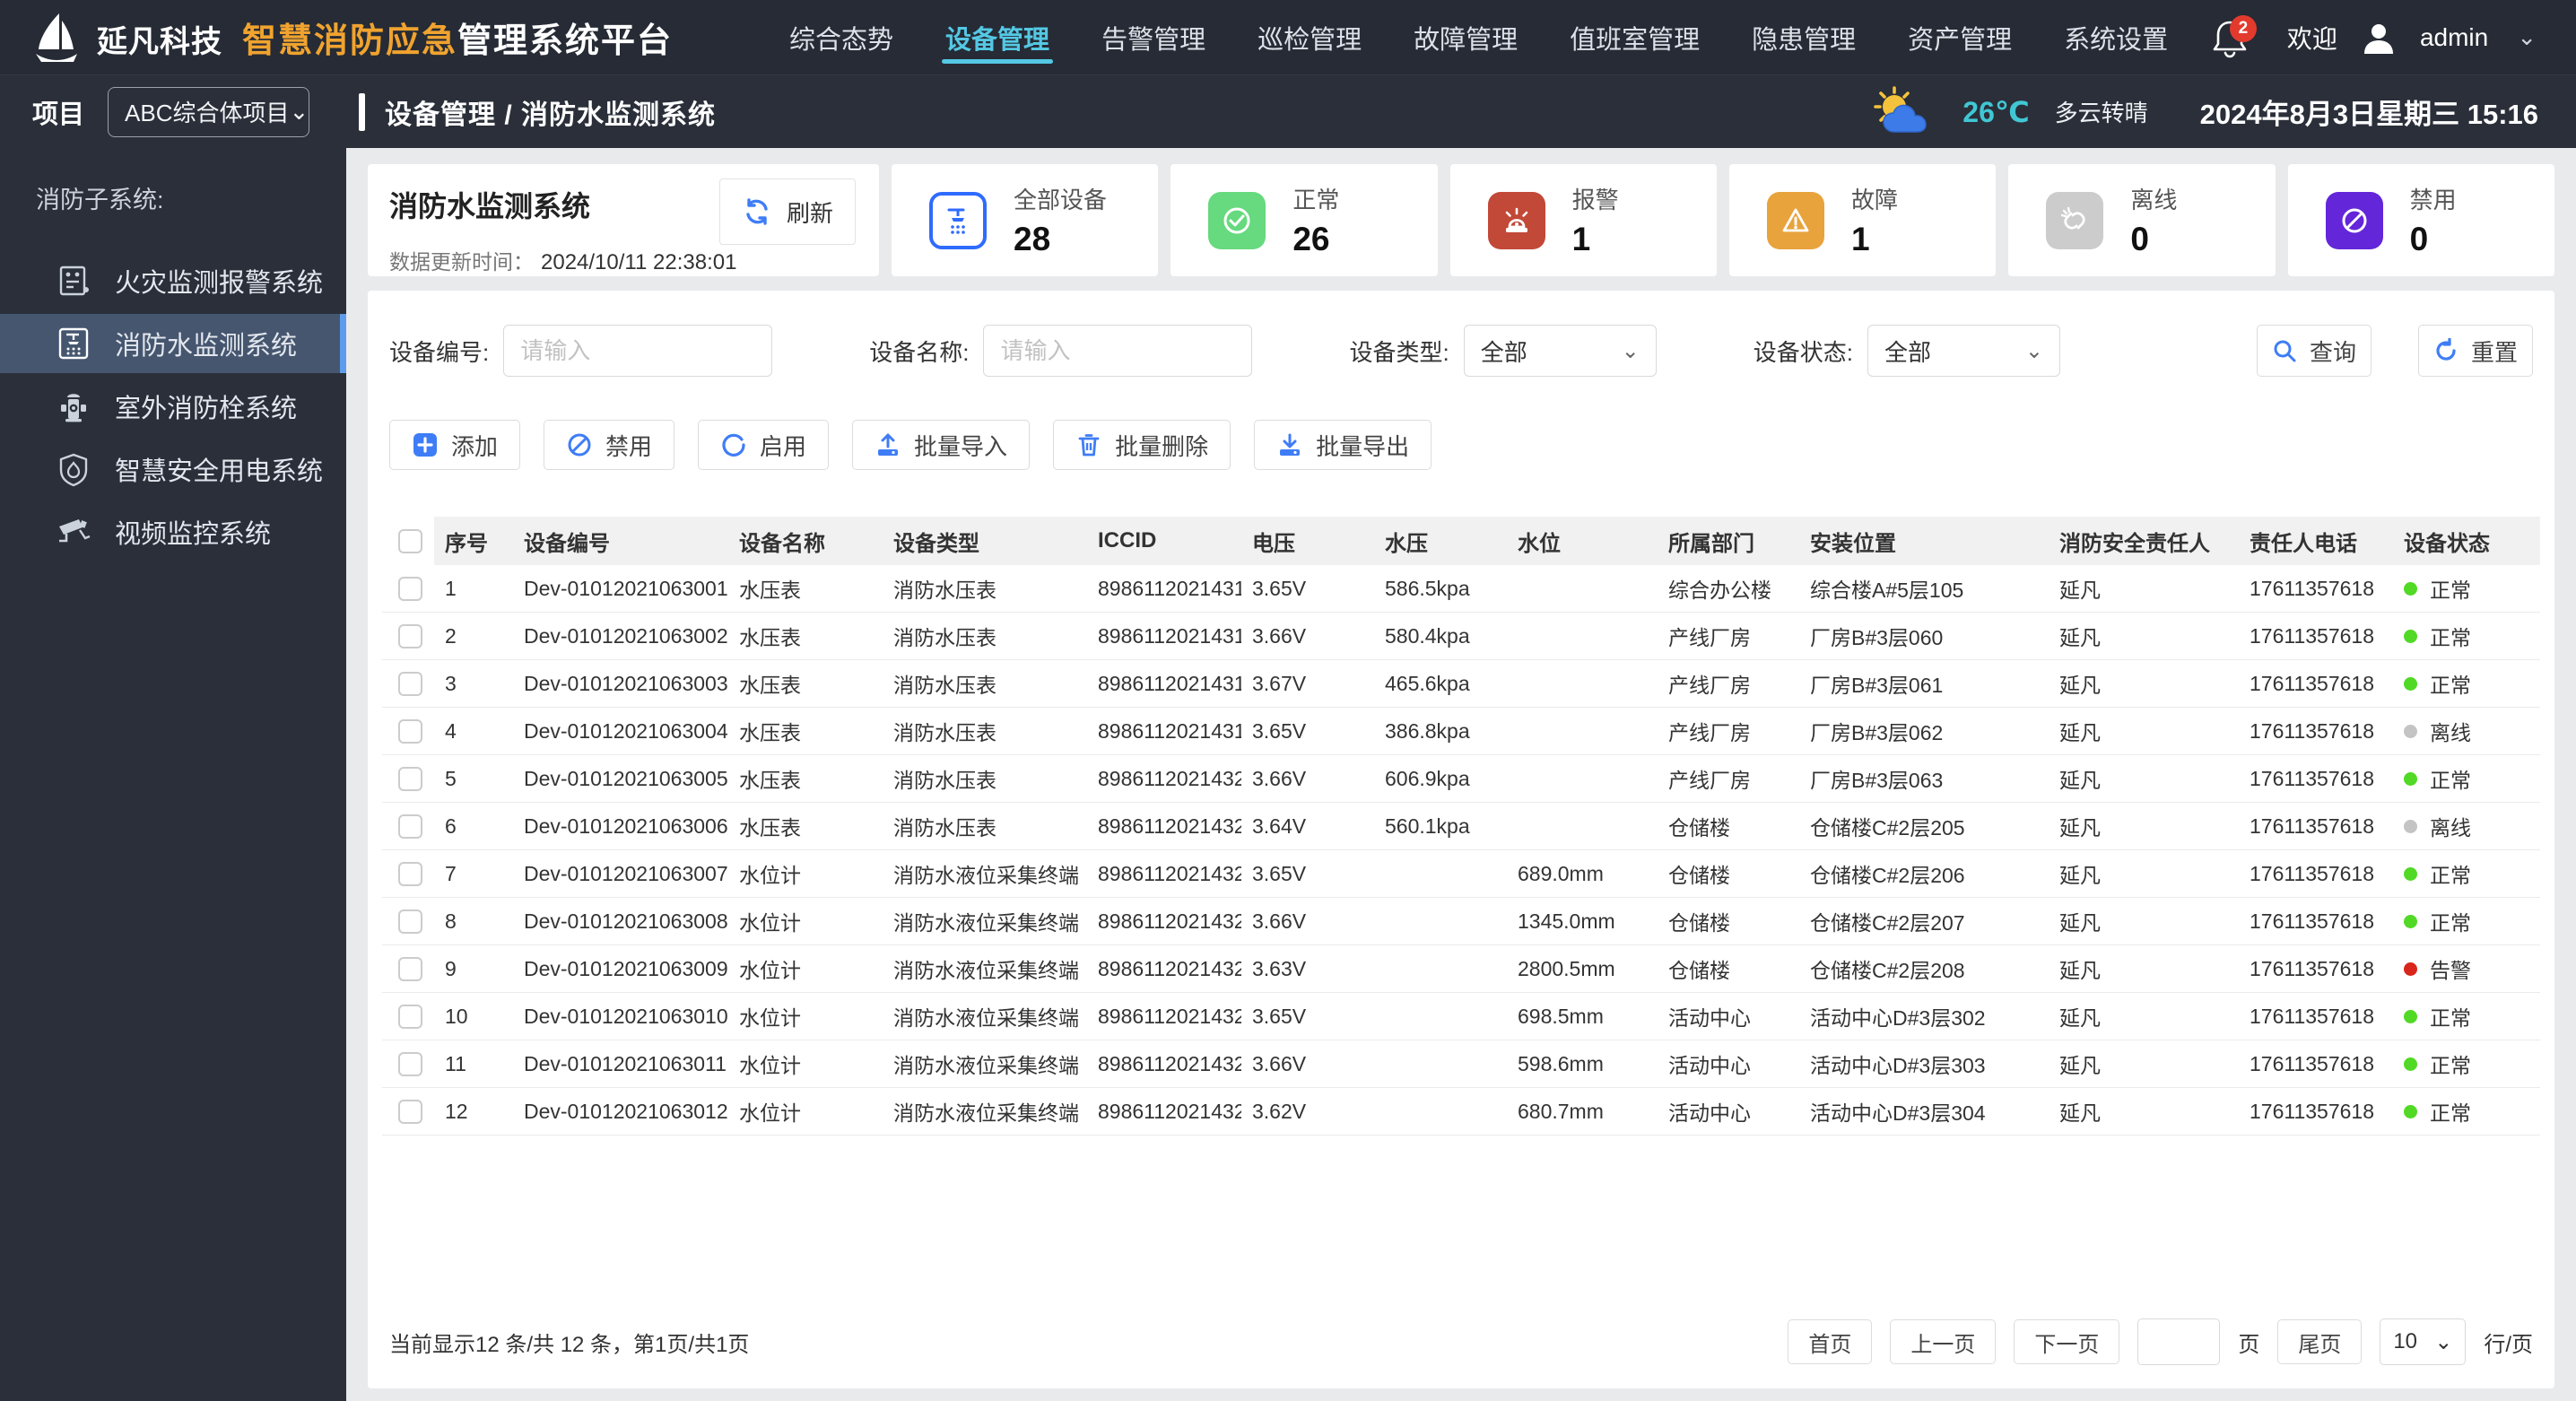 Image resolution: width=2576 pixels, height=1401 pixels. What do you see at coordinates (173, 280) in the screenshot?
I see `sidebar-item-fire-alarm: 火灾监测报警系统` at bounding box center [173, 280].